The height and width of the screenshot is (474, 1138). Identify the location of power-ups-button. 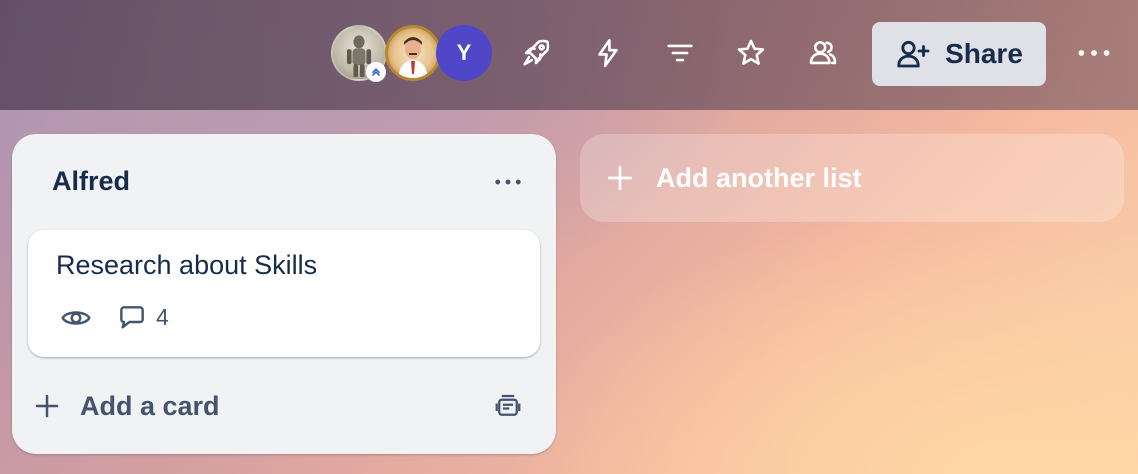
(536, 53).